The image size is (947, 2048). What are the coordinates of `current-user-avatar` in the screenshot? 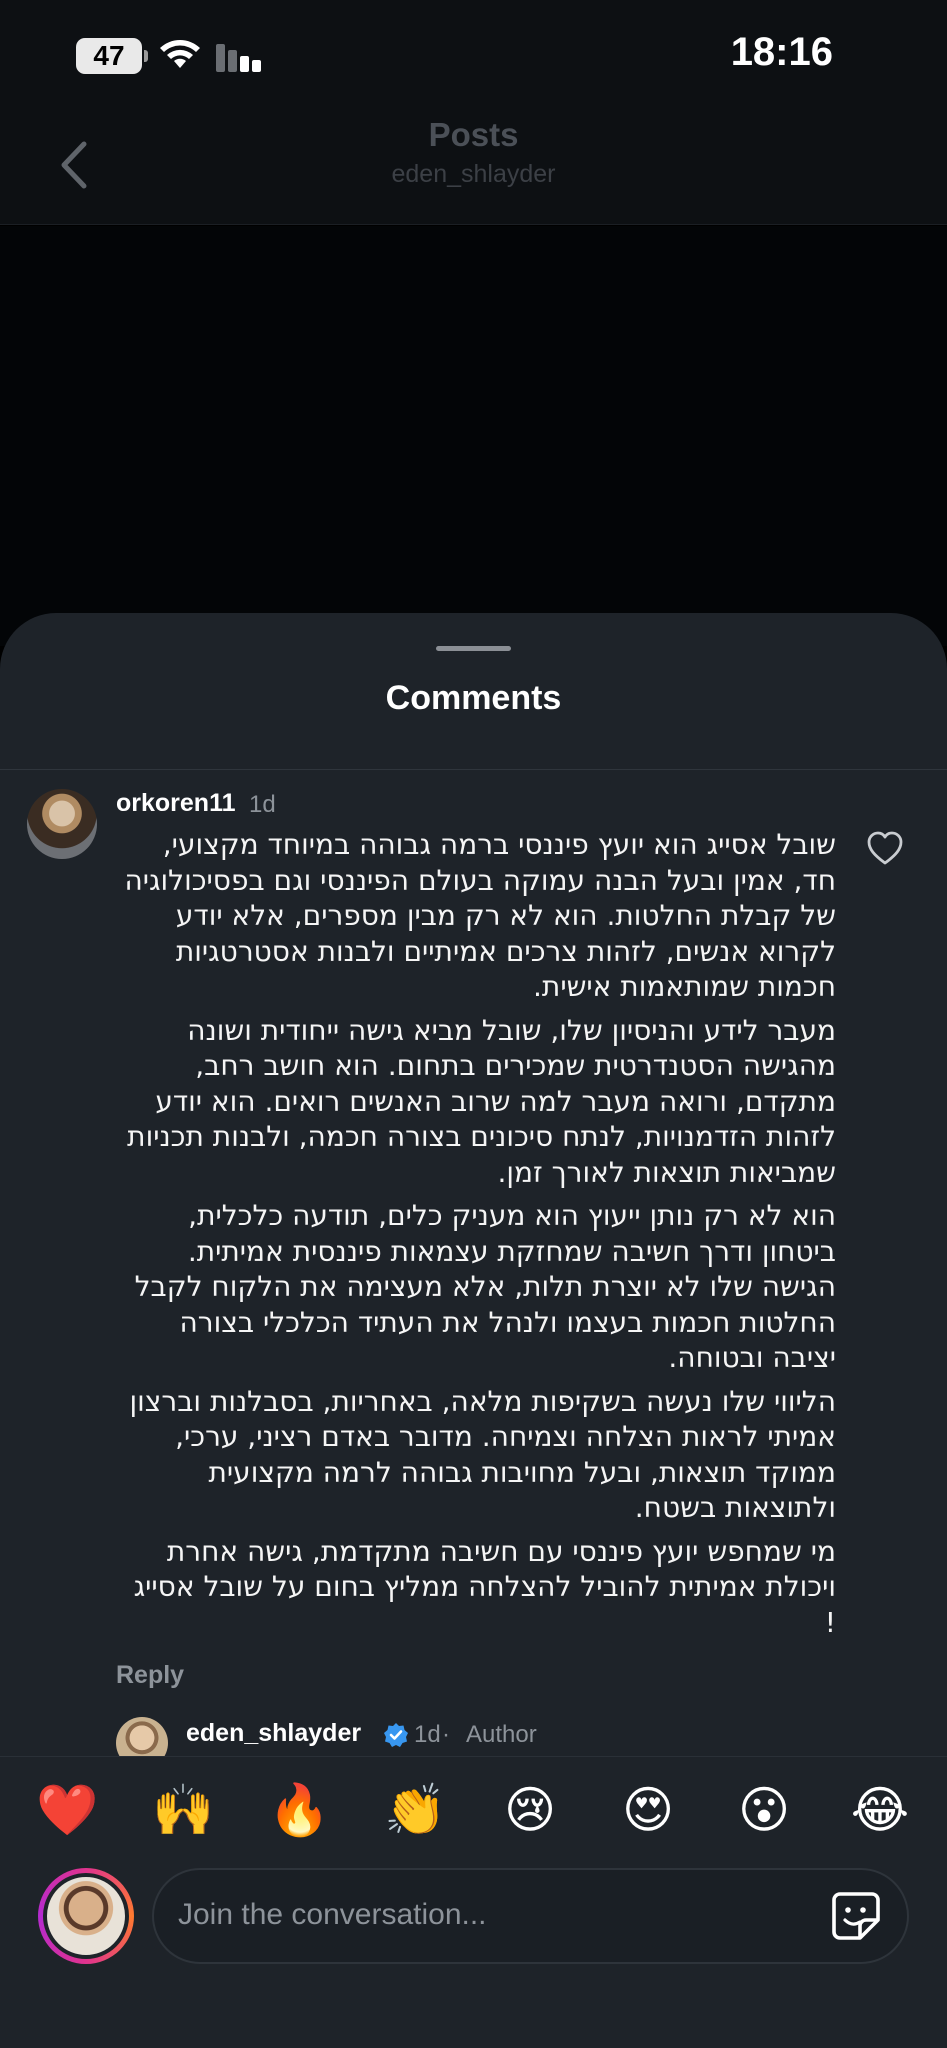 It's located at (86, 1916).